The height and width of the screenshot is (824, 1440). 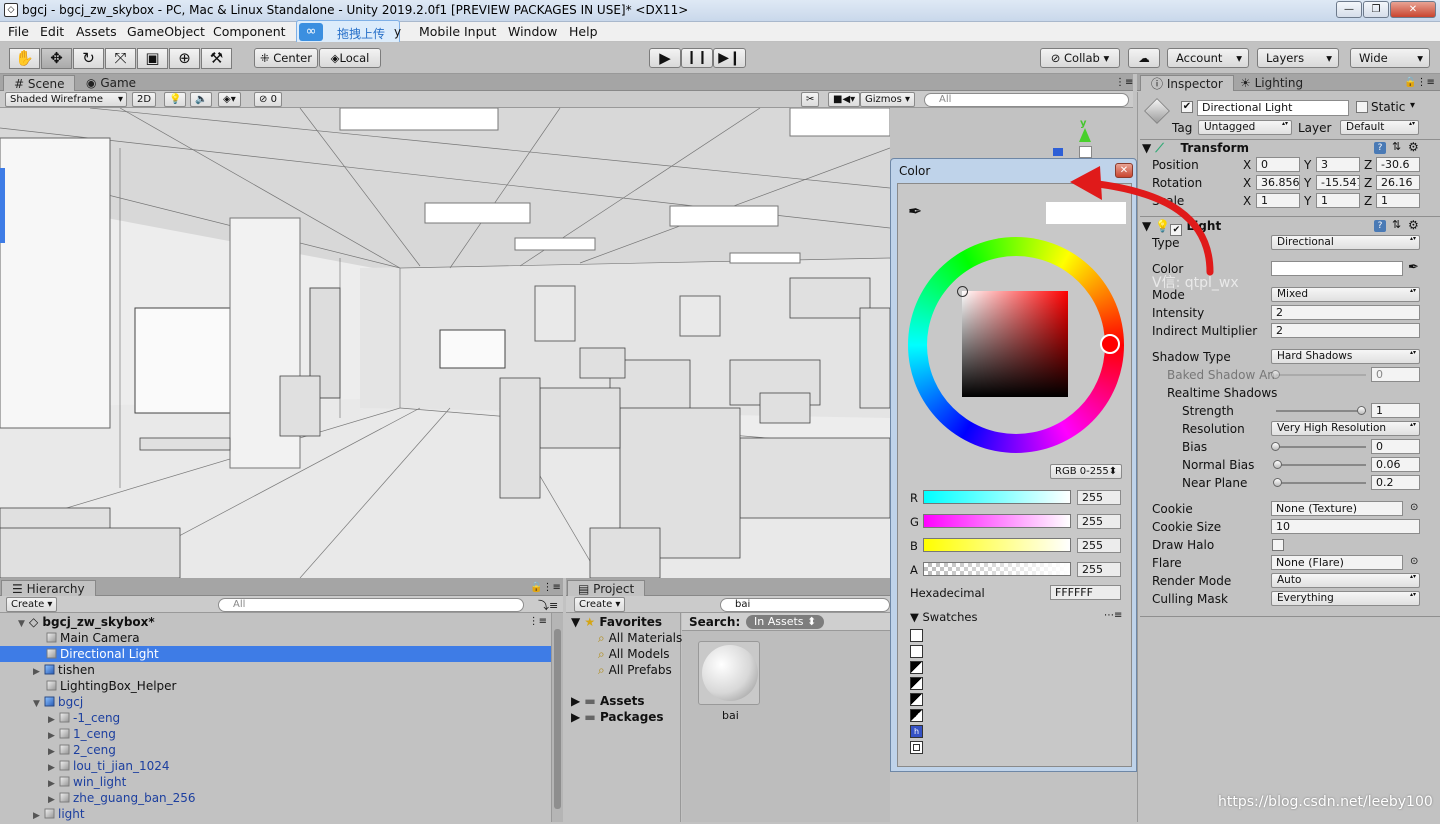 I want to click on tab-lighting: ☀ Lighting, so click(x=1271, y=83).